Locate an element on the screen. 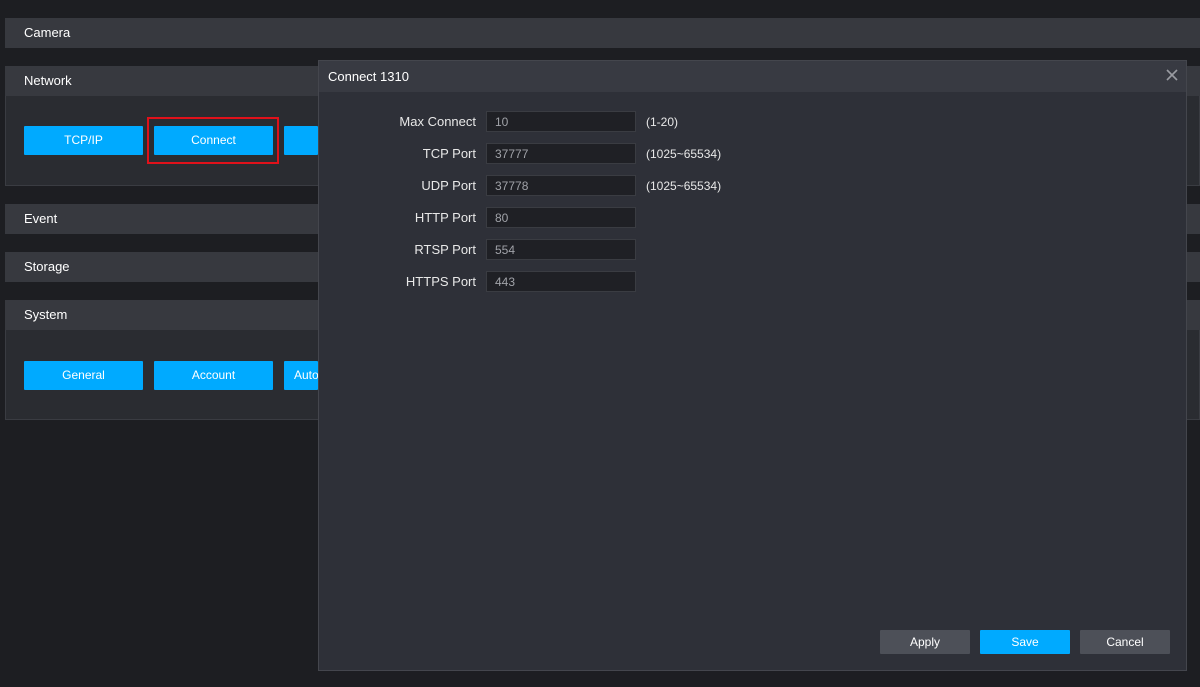 Image resolution: width=1200 pixels, height=687 pixels. section-title: System is located at coordinates (46, 314).